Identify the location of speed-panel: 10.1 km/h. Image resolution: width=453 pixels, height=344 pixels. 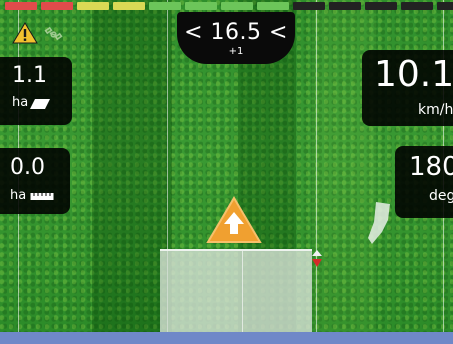
(407, 88).